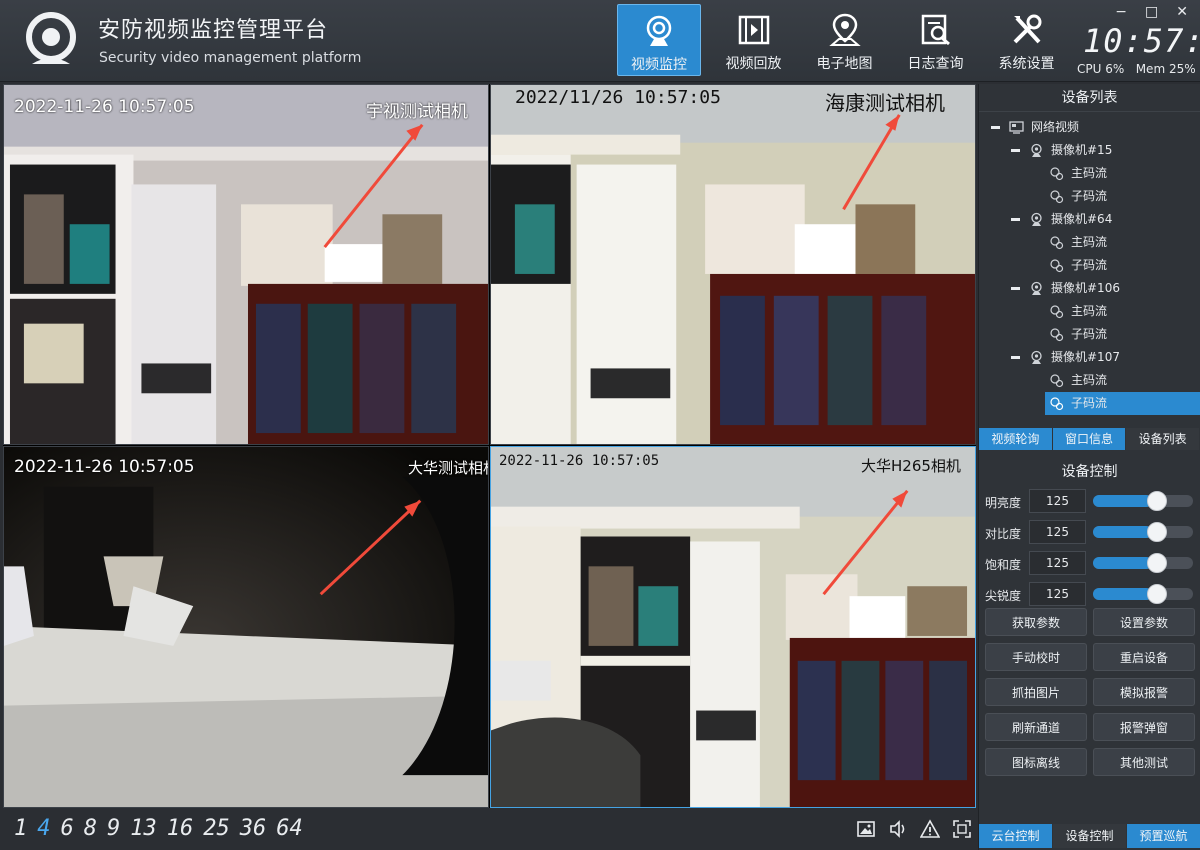  Describe the element at coordinates (1015, 439) in the screenshot. I see `tab-video-polling: 视频轮询` at that location.